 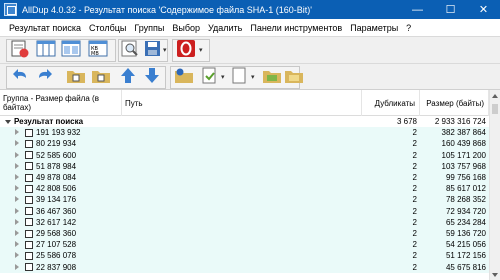 What do you see at coordinates (244, 222) in the screenshot?
I see `group-row: 32 617 142 2 65 234 284` at bounding box center [244, 222].